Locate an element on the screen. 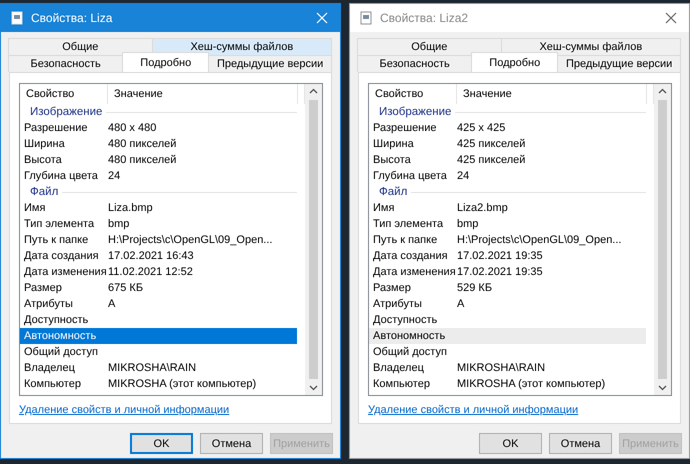  property-row: Высота 425 пикселей is located at coordinates (507, 160).